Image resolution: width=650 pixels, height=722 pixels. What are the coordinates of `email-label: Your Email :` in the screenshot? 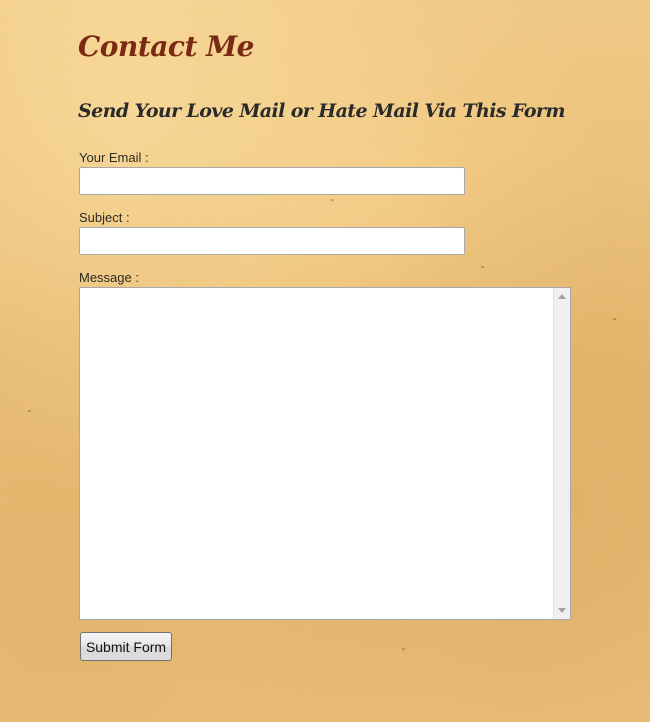 It's located at (114, 157).